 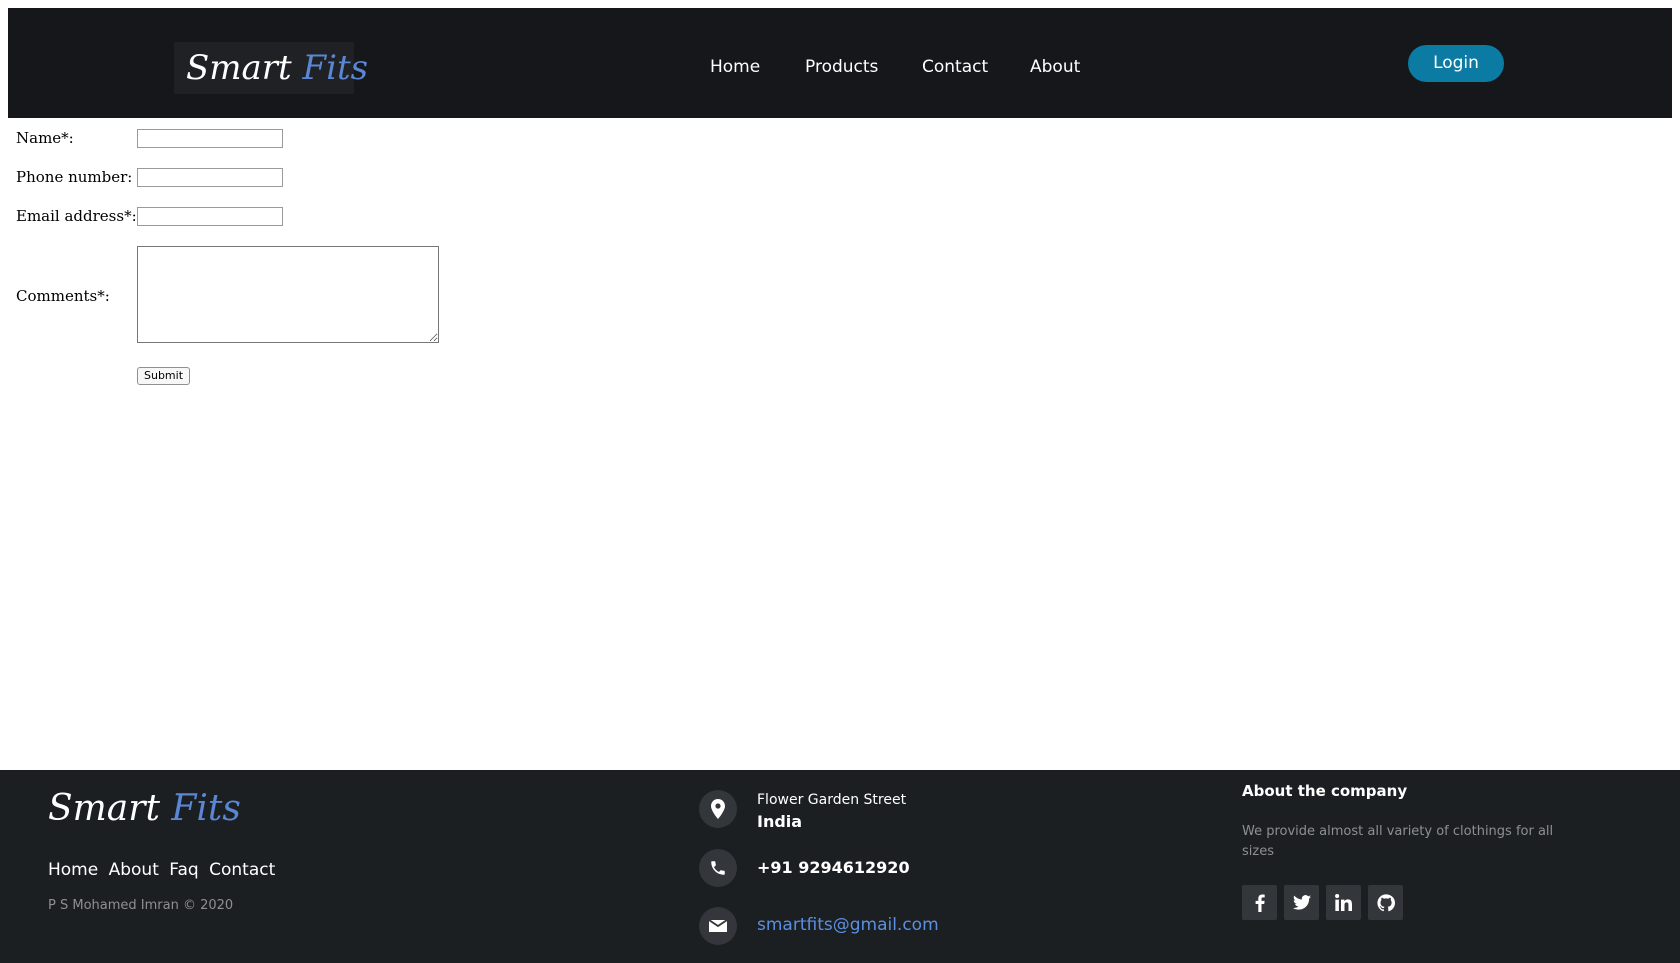 I want to click on address-country: India, so click(x=780, y=821).